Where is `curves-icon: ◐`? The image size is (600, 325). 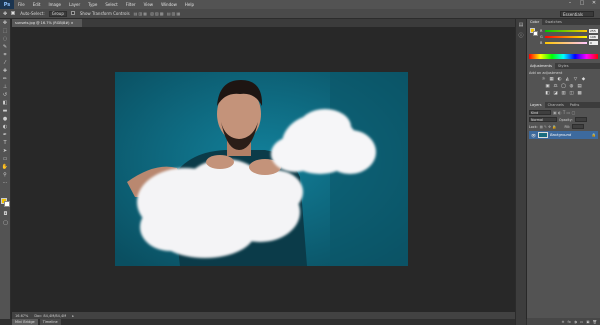 curves-icon: ◐ is located at coordinates (560, 79).